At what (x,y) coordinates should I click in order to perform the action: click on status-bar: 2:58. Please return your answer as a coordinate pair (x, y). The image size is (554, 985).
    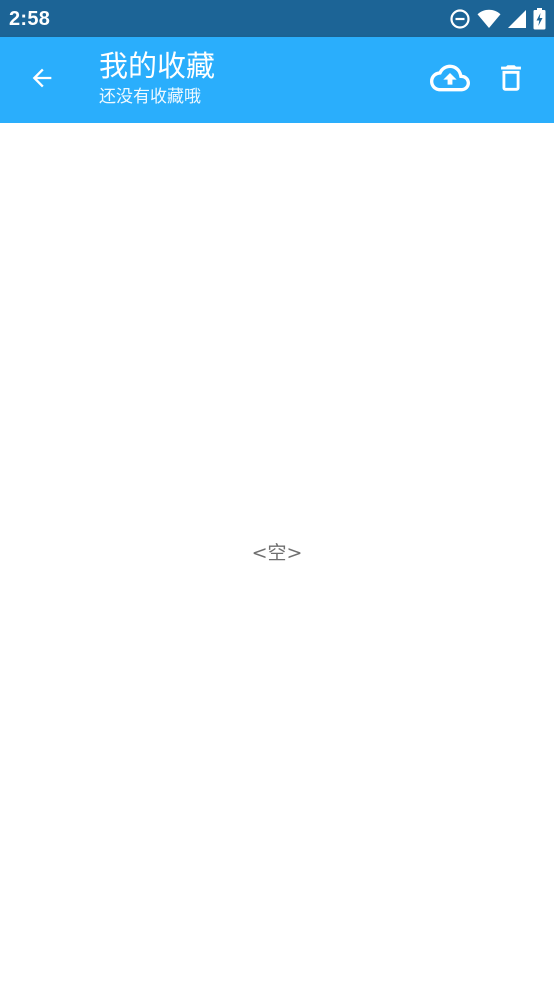
    Looking at the image, I should click on (277, 18).